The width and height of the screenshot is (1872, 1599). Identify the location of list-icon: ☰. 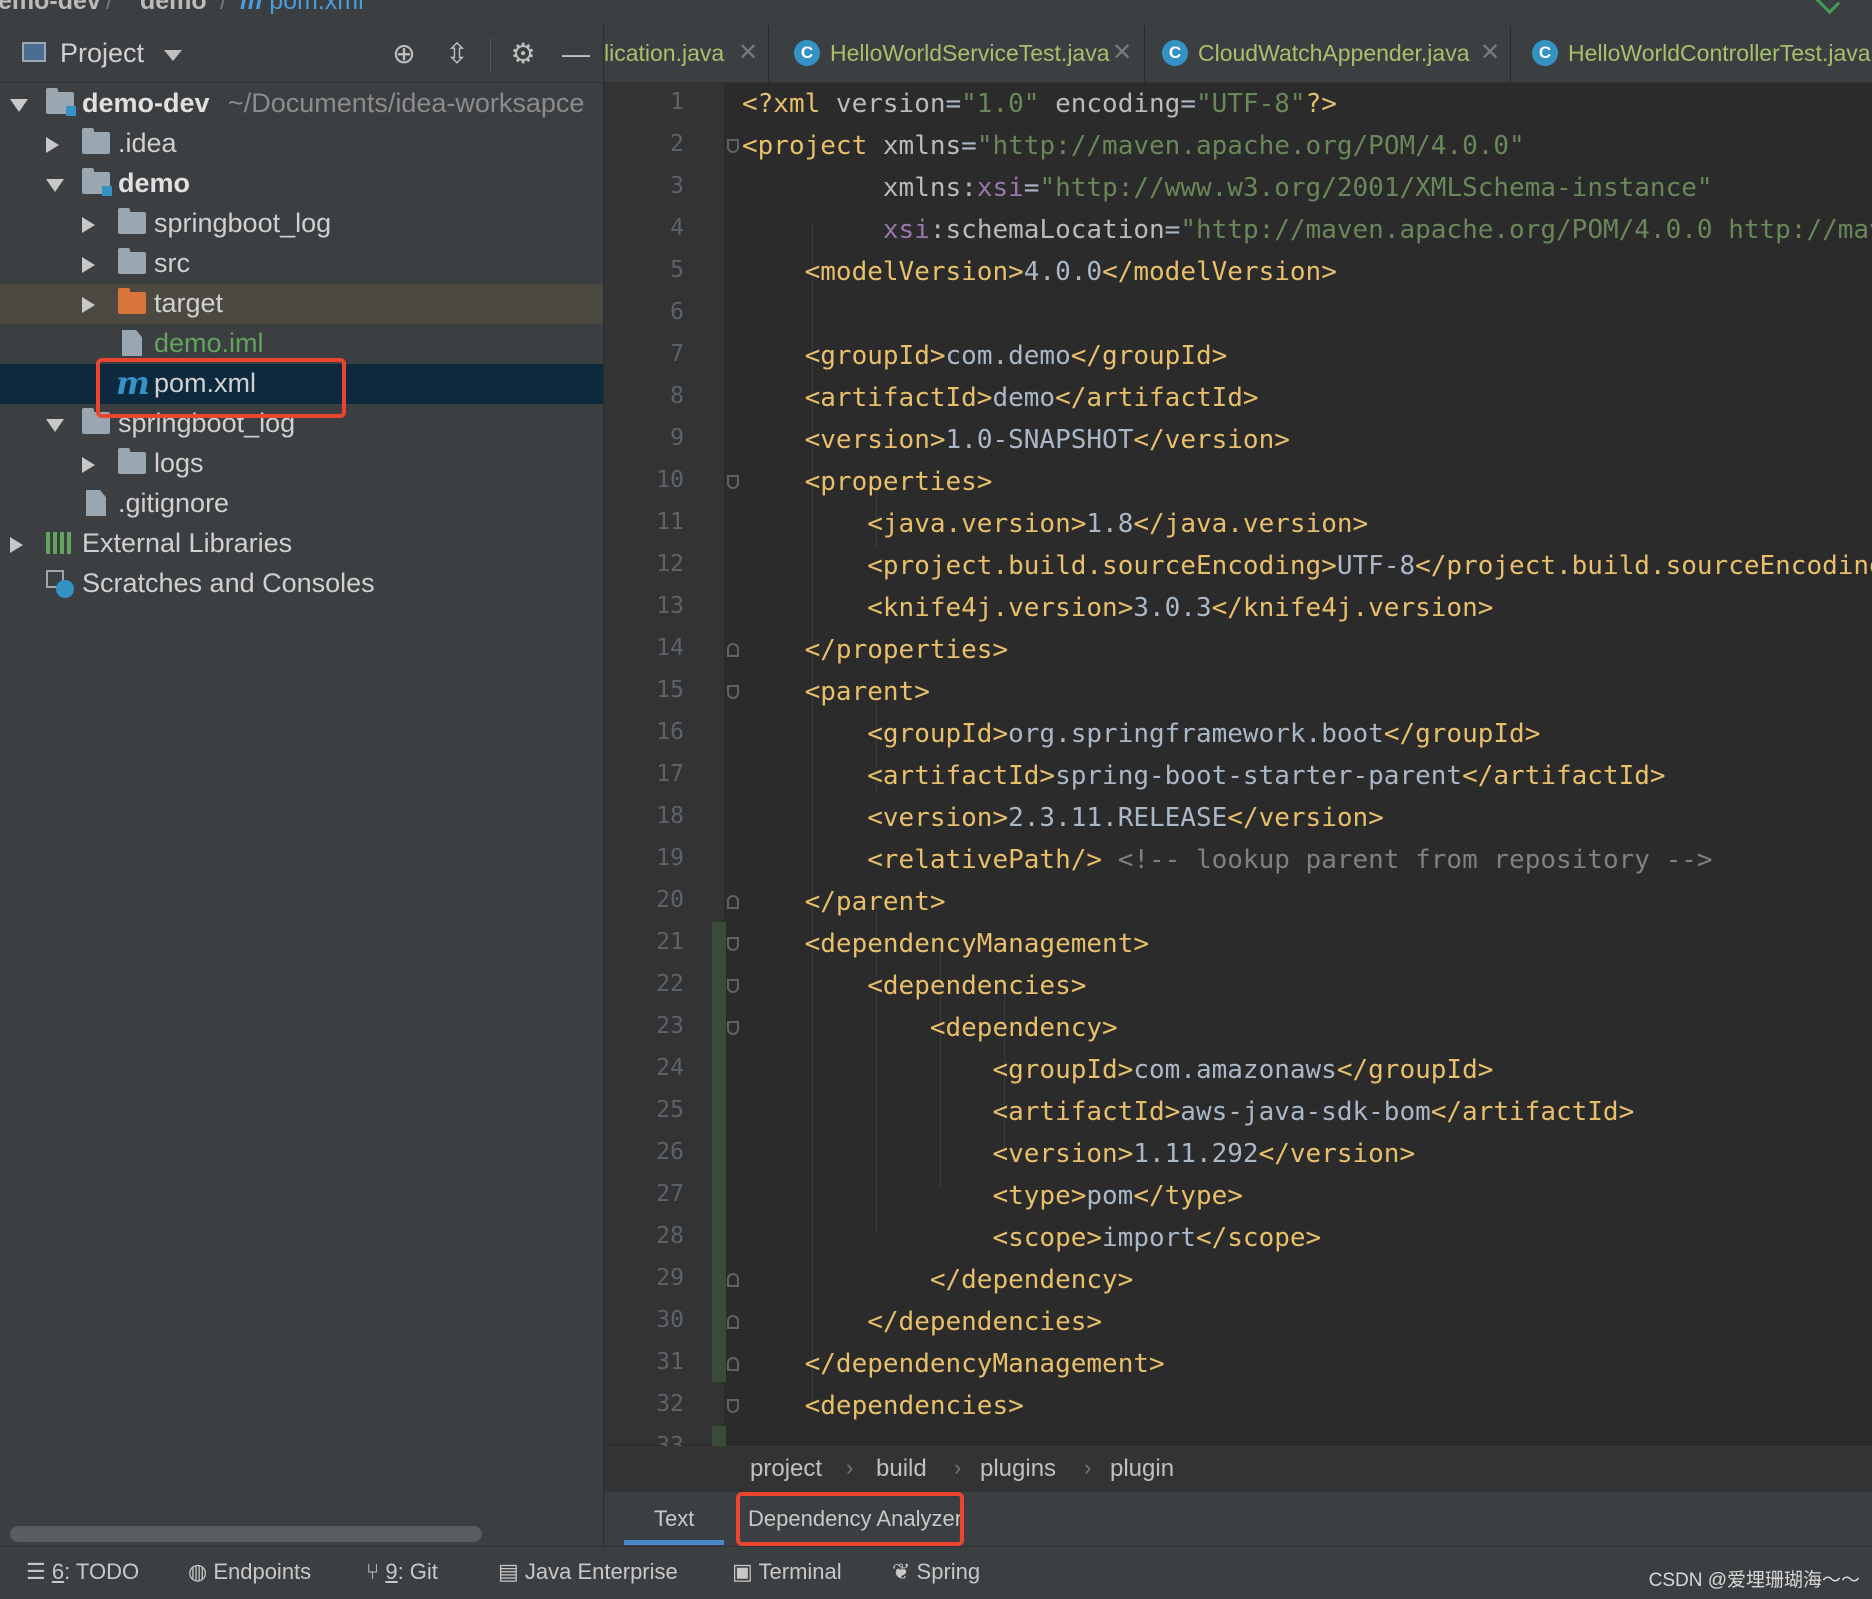
(39, 1571).